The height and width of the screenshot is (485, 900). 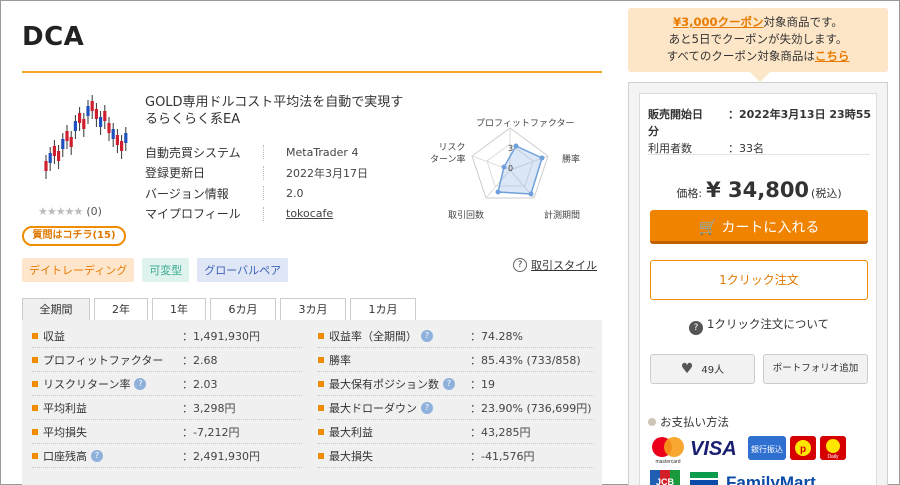 What do you see at coordinates (555, 265) in the screenshot?
I see `trade-style-link: ? 取引スタイル` at bounding box center [555, 265].